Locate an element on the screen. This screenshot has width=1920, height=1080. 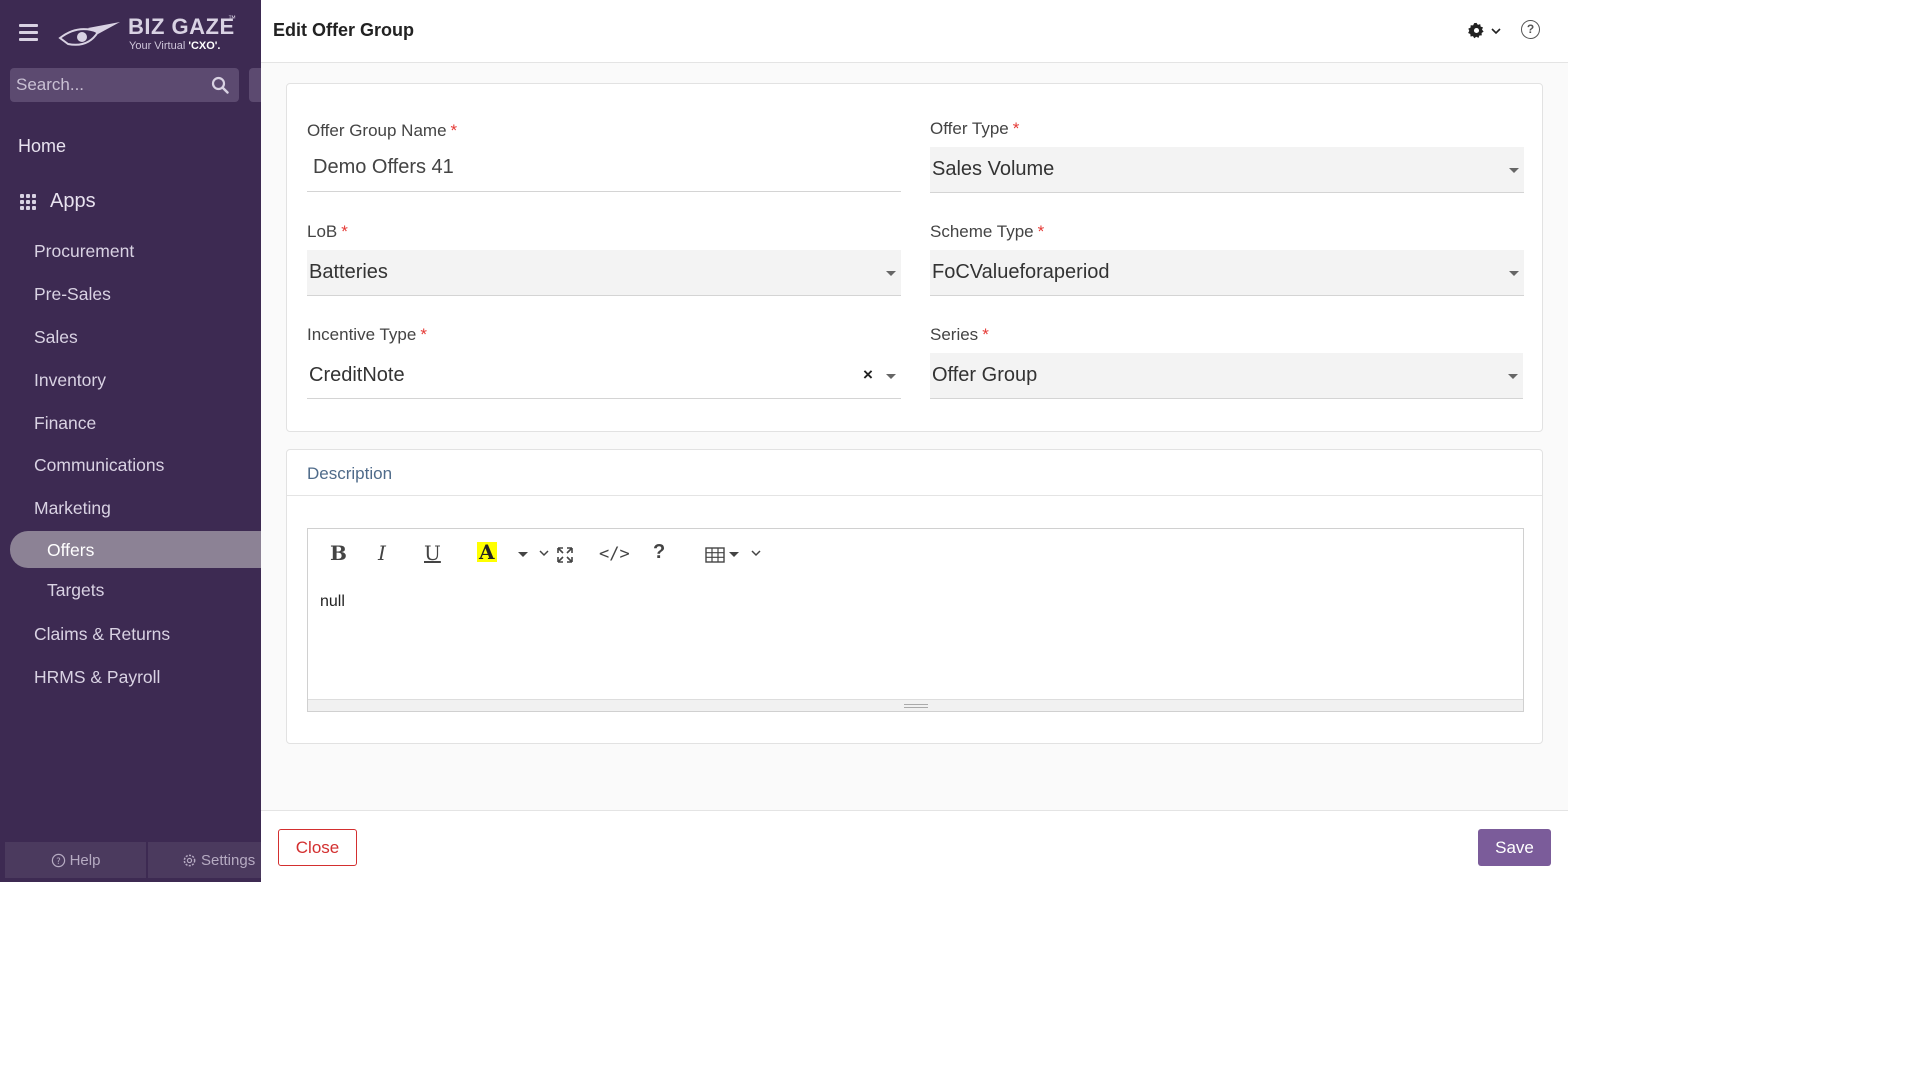
save-button: Save is located at coordinates (1514, 847).